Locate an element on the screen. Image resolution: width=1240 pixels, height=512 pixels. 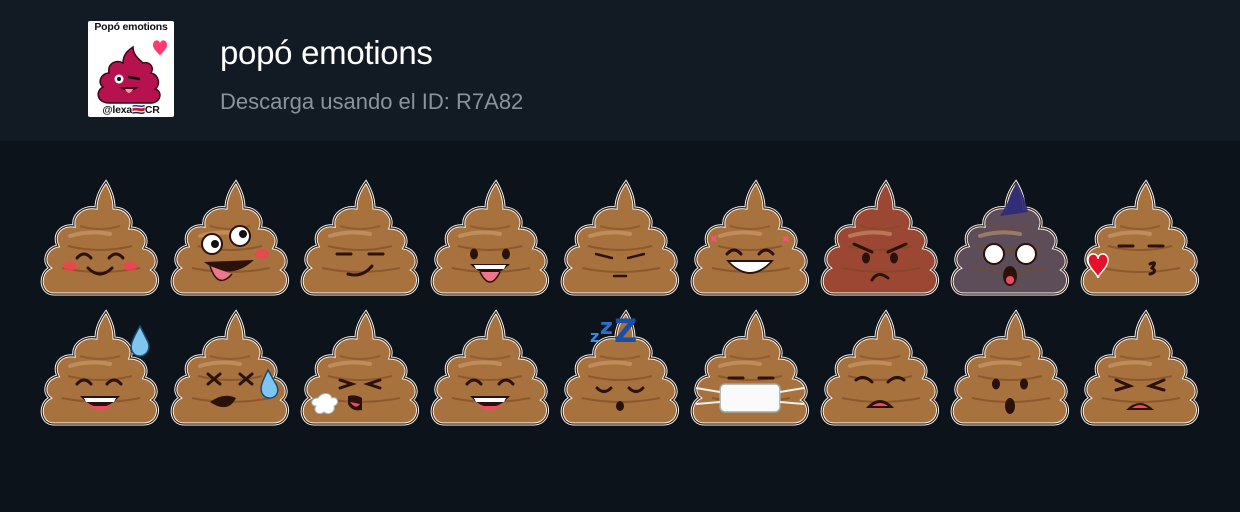
svg-text: Z is located at coordinates (625, 331).